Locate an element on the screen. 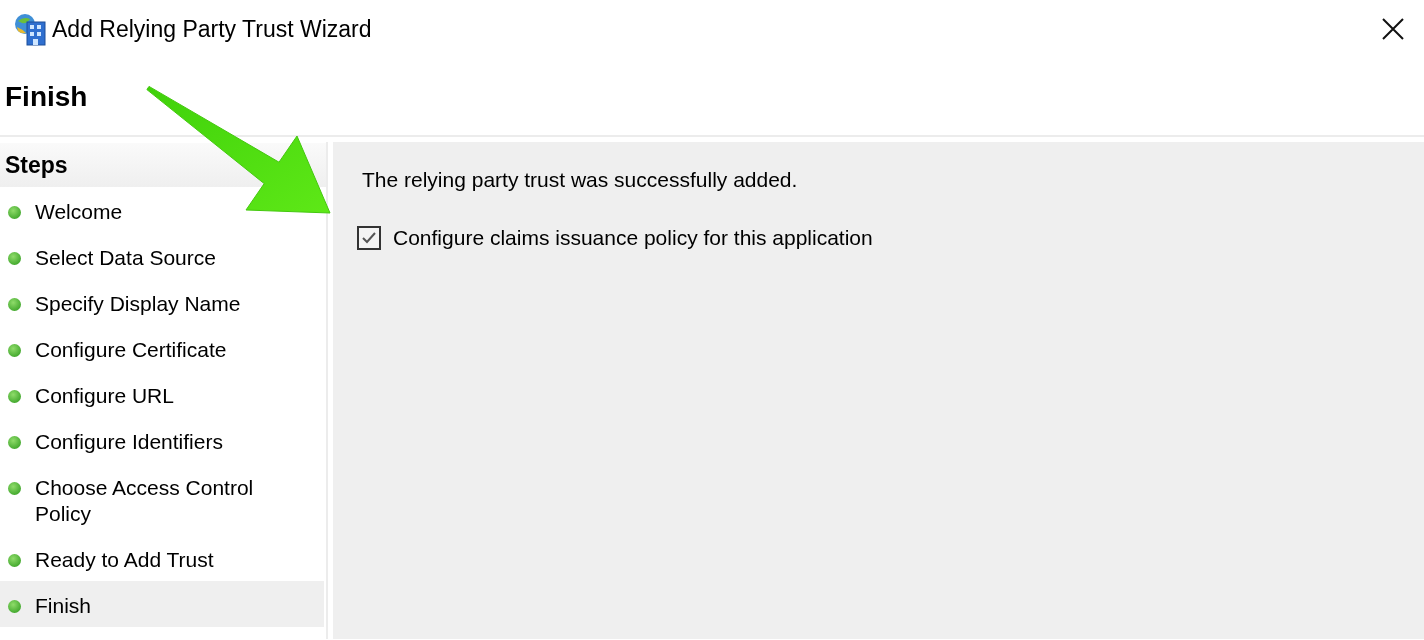  window-title: Add Relying Party Trust Wizard is located at coordinates (212, 29).